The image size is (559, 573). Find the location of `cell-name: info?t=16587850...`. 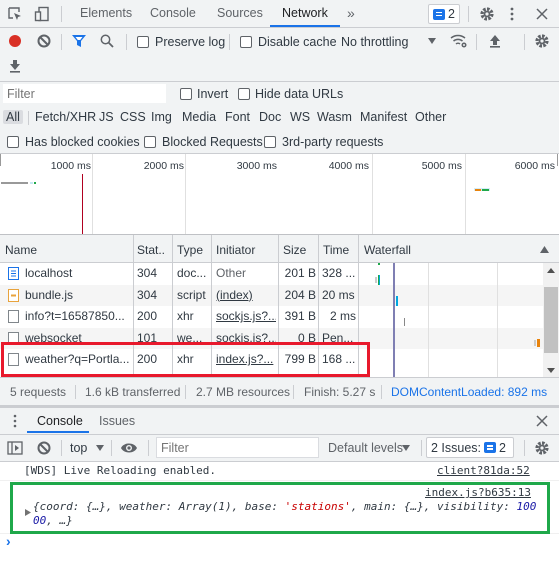

cell-name: info?t=16587850... is located at coordinates (75, 316).